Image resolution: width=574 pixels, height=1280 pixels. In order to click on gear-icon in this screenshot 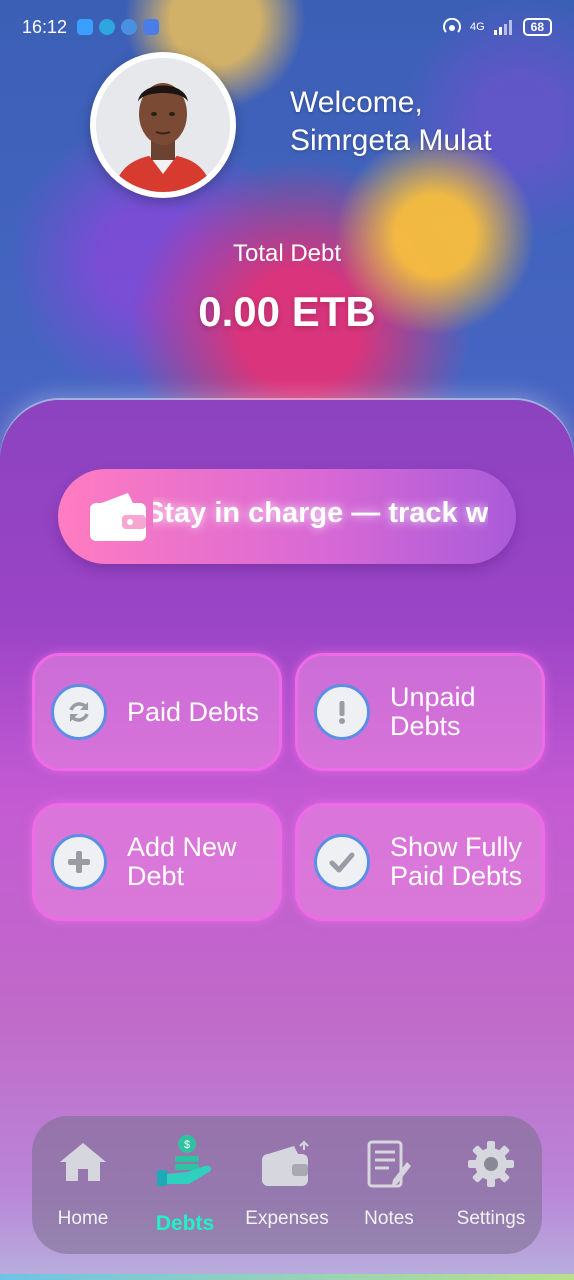, I will do `click(491, 1164)`.